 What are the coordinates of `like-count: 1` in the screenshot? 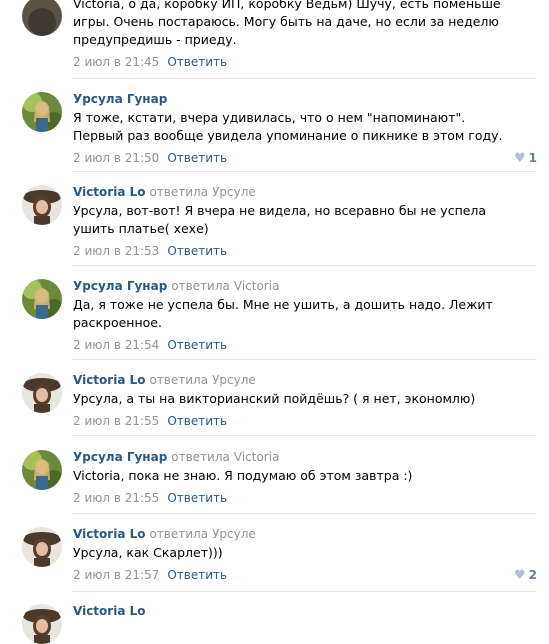 It's located at (532, 158).